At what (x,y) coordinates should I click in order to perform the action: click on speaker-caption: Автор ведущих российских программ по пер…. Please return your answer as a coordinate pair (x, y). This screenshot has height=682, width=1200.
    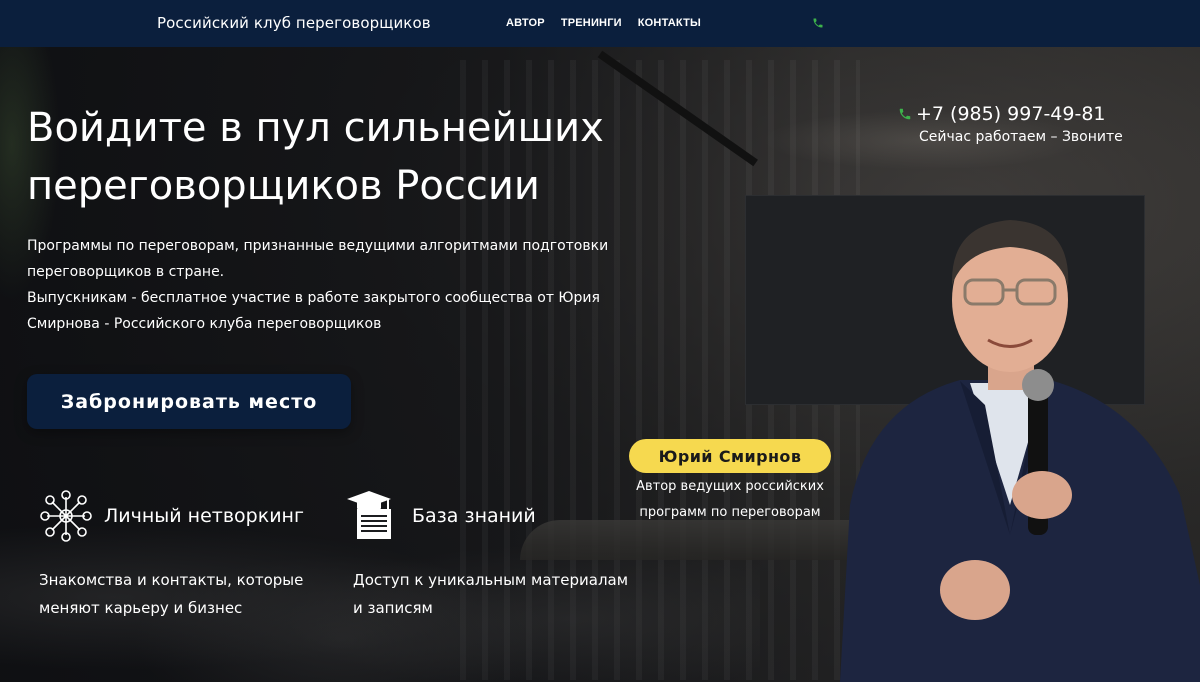
    Looking at the image, I should click on (730, 500).